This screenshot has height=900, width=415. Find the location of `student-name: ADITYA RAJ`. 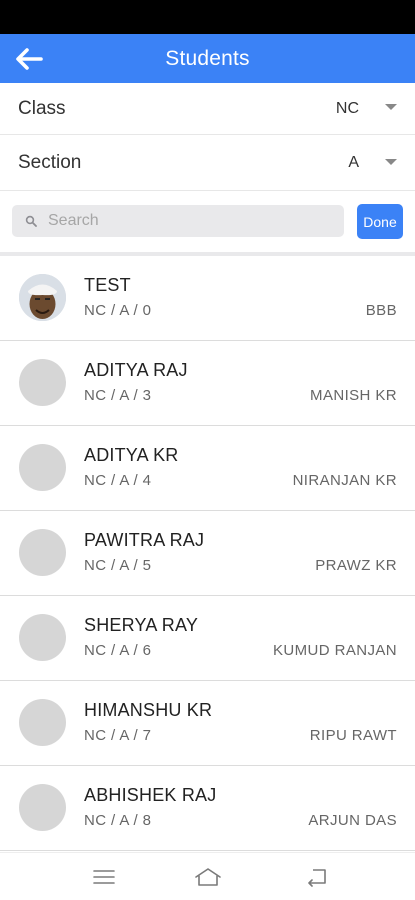

student-name: ADITYA RAJ is located at coordinates (136, 370).